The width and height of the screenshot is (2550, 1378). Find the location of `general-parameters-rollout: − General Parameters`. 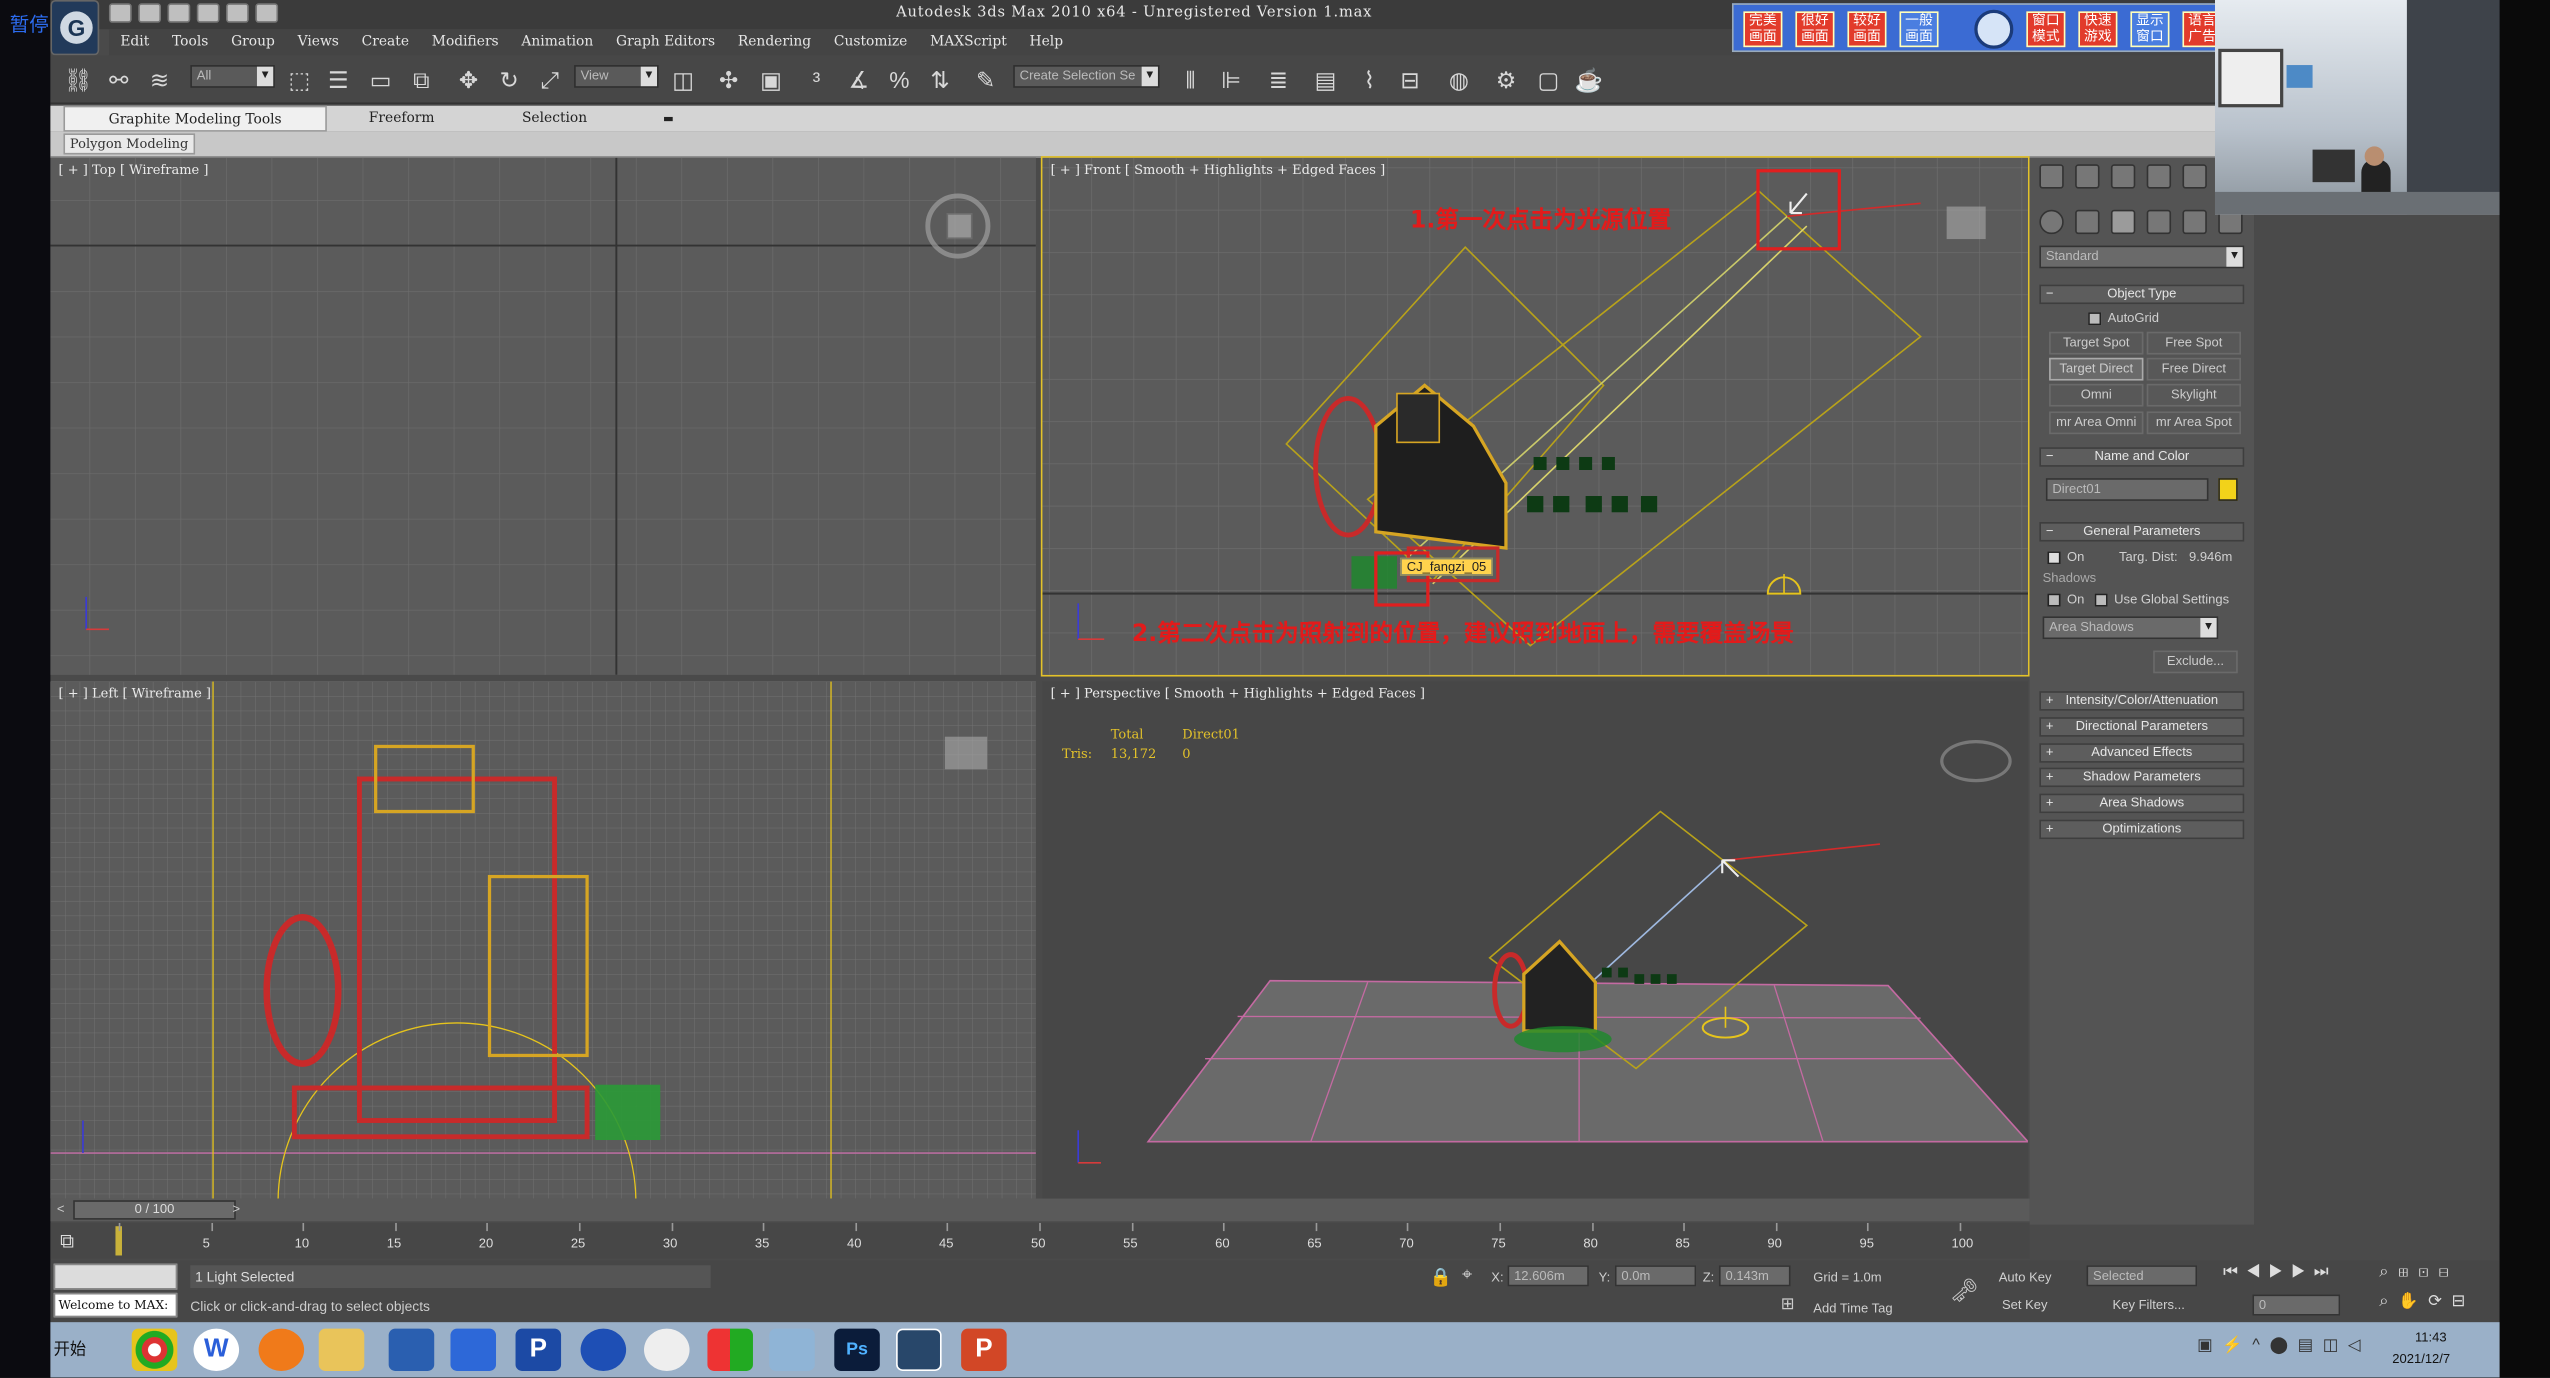

general-parameters-rollout: − General Parameters is located at coordinates (2142, 532).